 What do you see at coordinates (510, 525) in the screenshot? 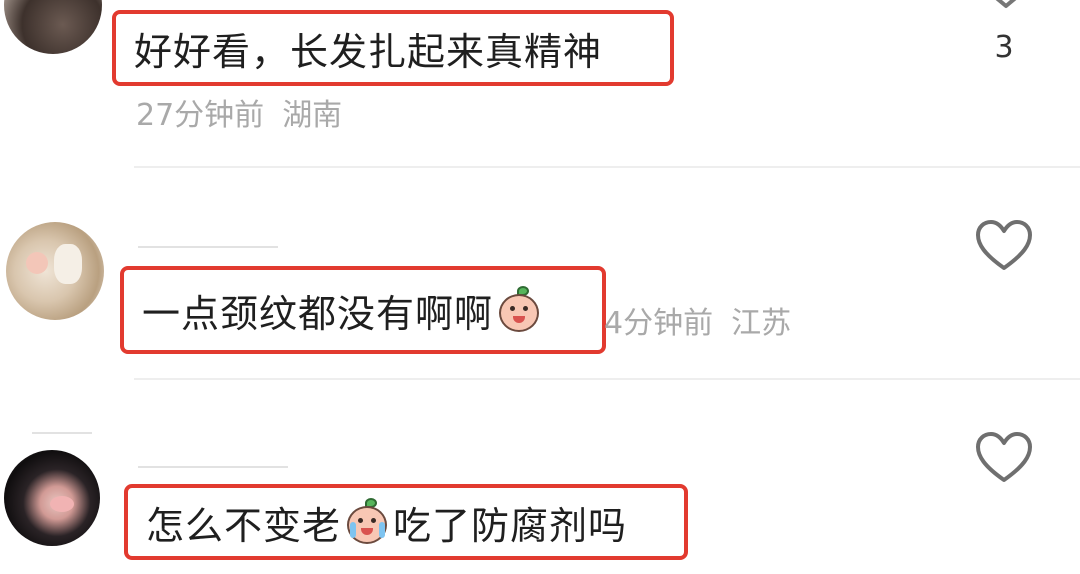
I see `comment-text-part: 吃了防腐剂吗` at bounding box center [510, 525].